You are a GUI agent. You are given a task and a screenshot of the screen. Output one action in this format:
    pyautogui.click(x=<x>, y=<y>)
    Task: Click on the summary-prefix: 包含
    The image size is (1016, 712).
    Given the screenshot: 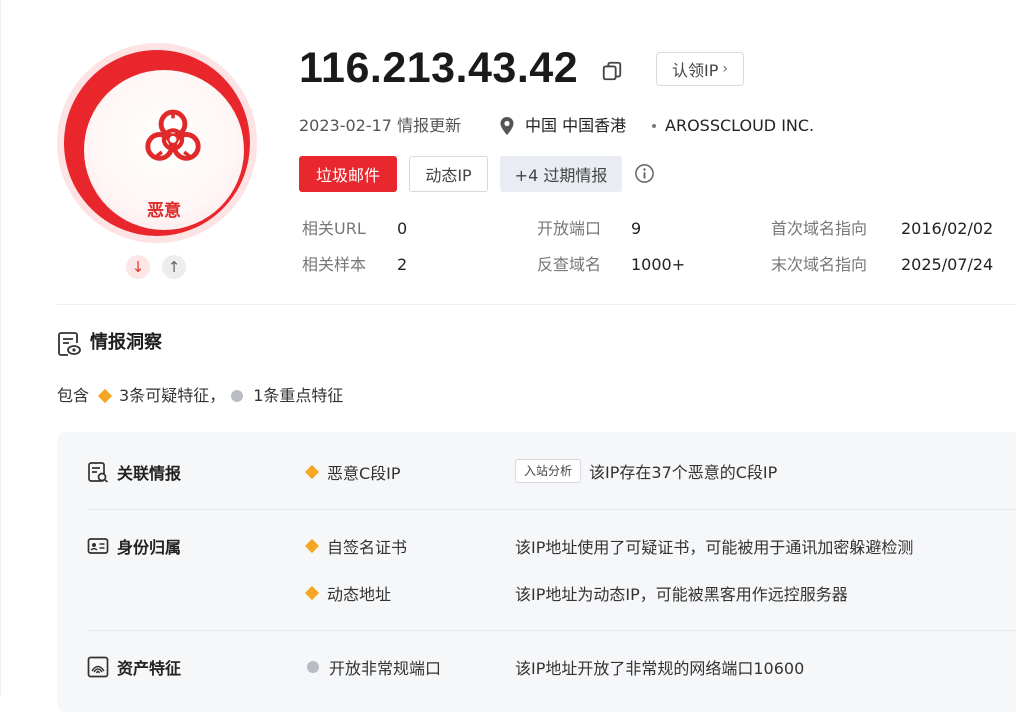 What is the action you would take?
    pyautogui.click(x=73, y=395)
    